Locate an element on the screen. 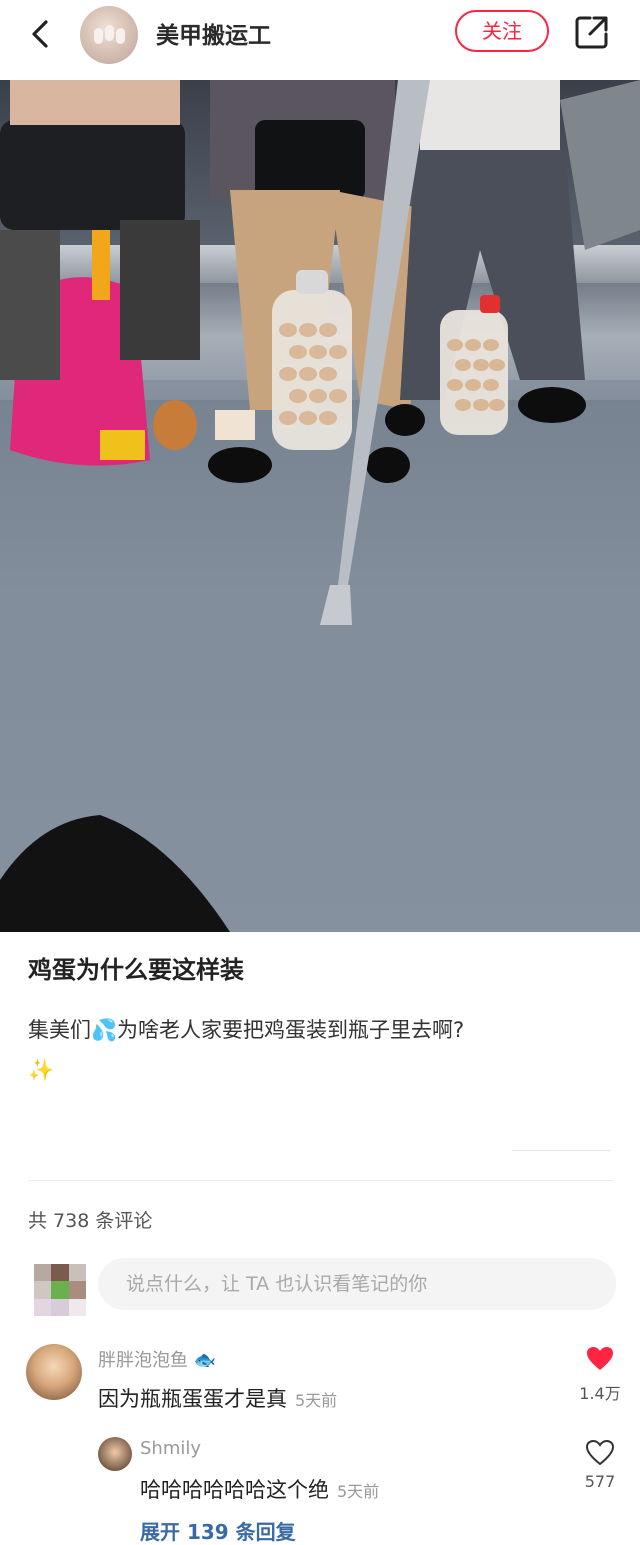  post-description: 集美们💦为啥老人家要把鸡蛋装到瓶子里去啊? ✨ is located at coordinates (323, 1050).